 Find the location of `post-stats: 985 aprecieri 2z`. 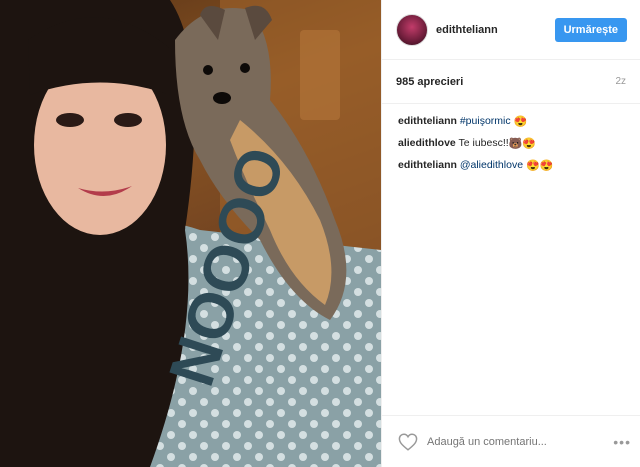

post-stats: 985 aprecieri 2z is located at coordinates (511, 82).